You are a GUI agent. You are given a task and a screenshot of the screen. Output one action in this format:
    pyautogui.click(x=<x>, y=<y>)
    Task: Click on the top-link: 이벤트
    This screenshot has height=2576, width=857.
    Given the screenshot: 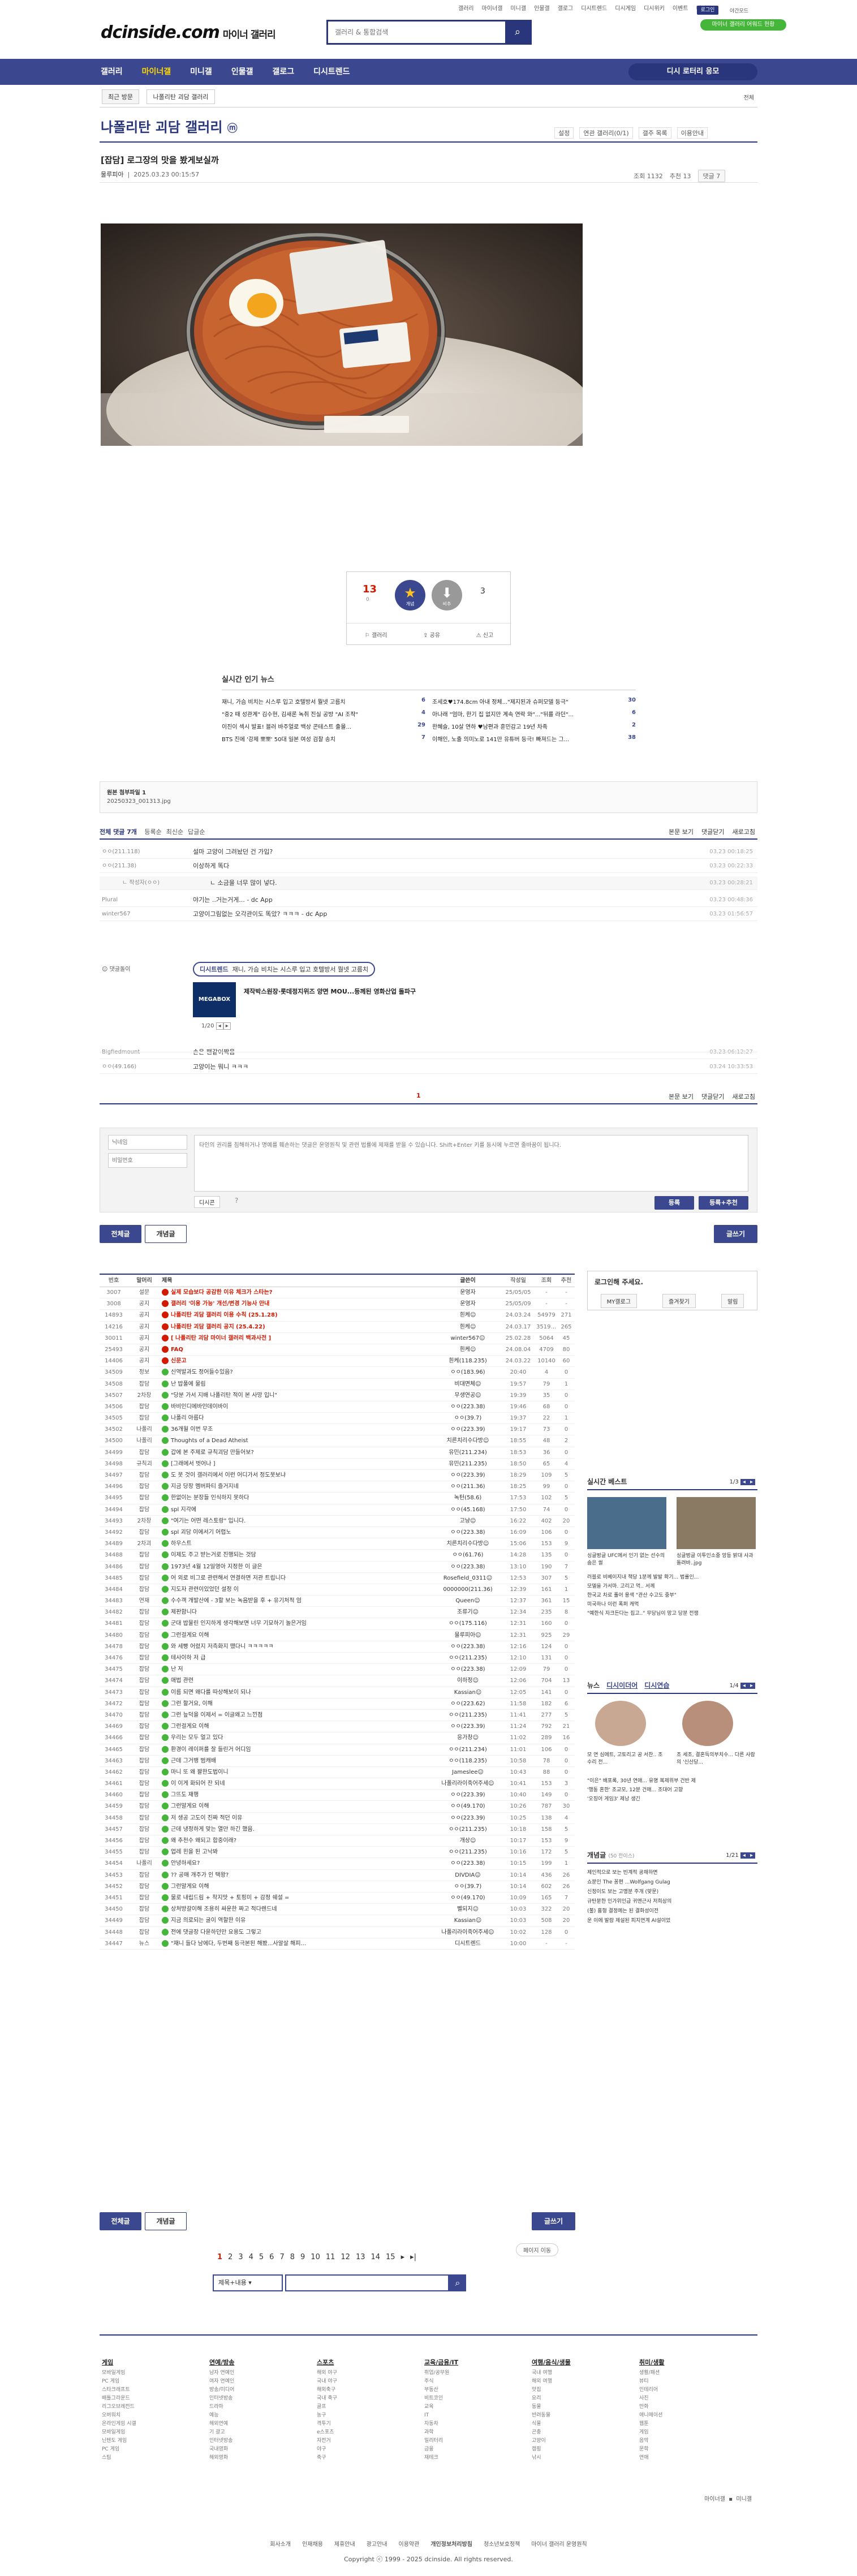 What is the action you would take?
    pyautogui.click(x=680, y=8)
    